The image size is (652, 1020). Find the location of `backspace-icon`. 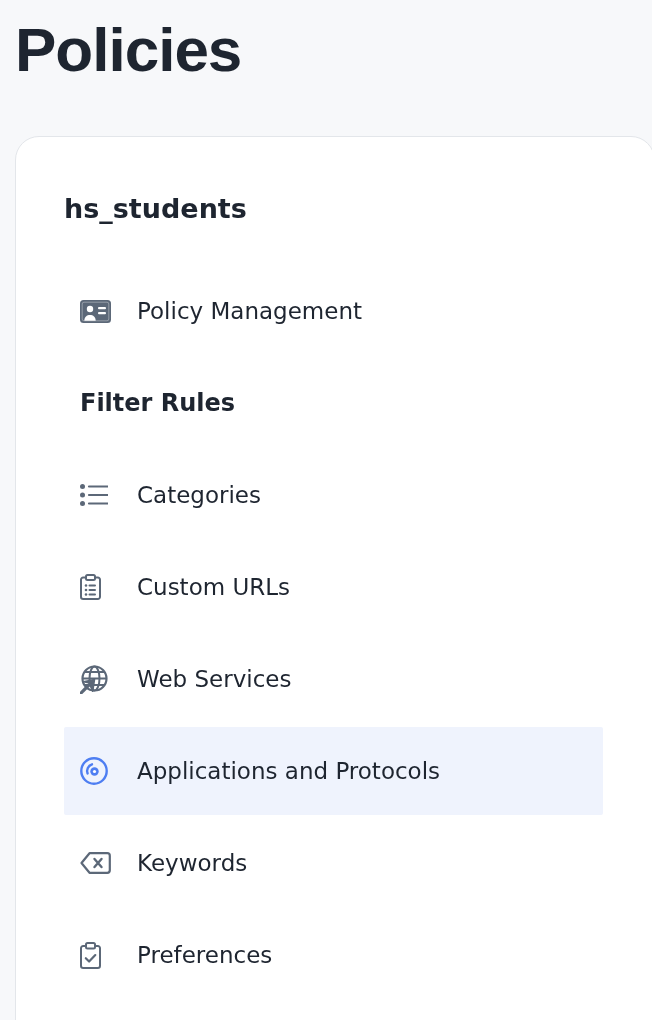

backspace-icon is located at coordinates (95, 863).